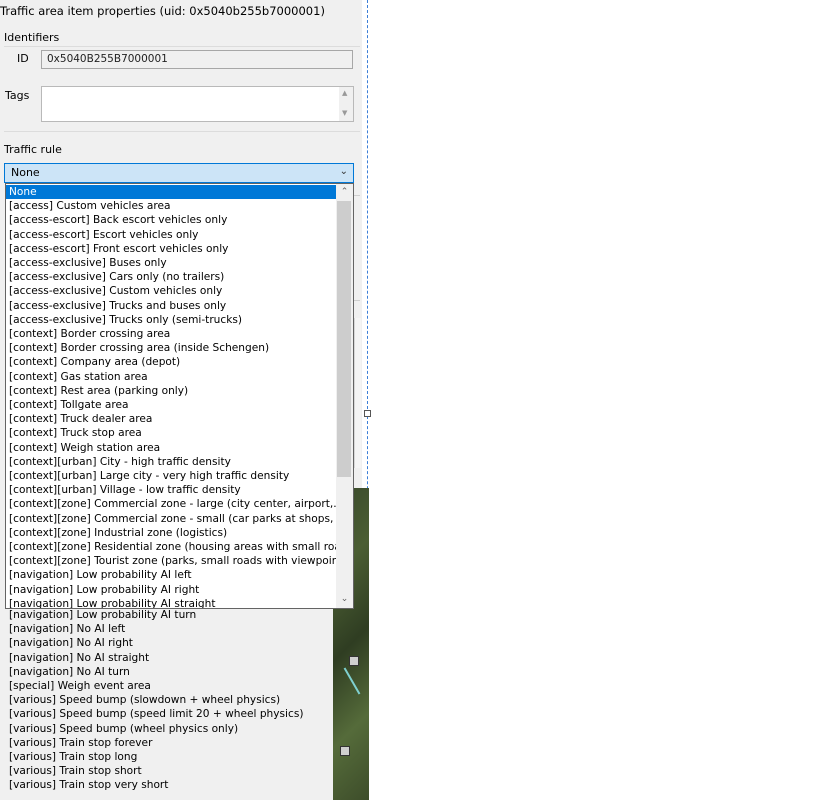 The height and width of the screenshot is (800, 815). I want to click on chevron-up-icon: ⌃, so click(344, 192).